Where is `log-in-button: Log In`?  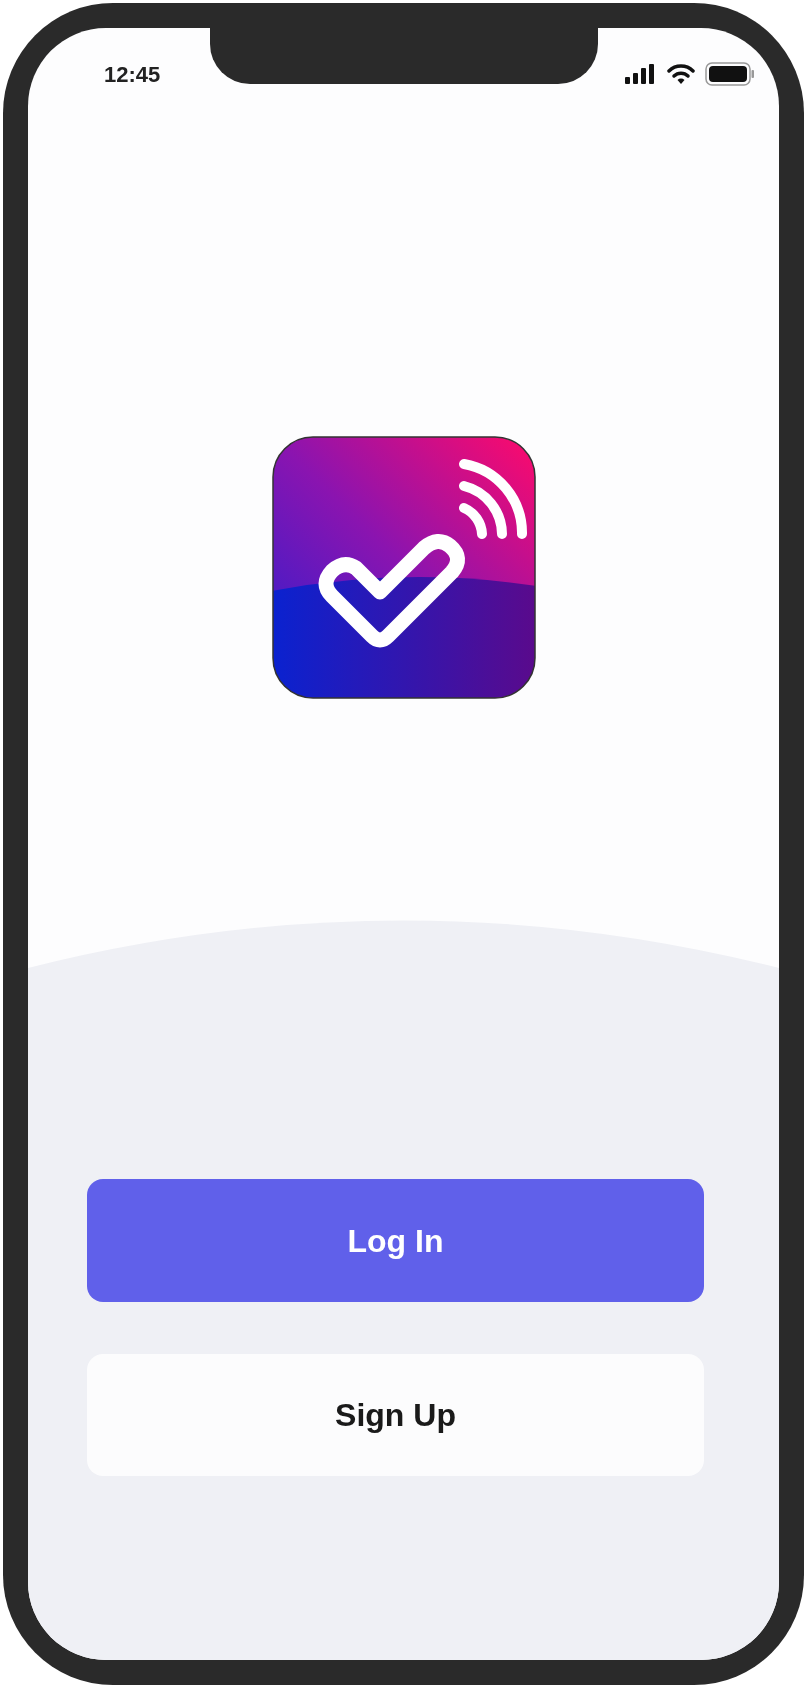 log-in-button: Log In is located at coordinates (395, 1240).